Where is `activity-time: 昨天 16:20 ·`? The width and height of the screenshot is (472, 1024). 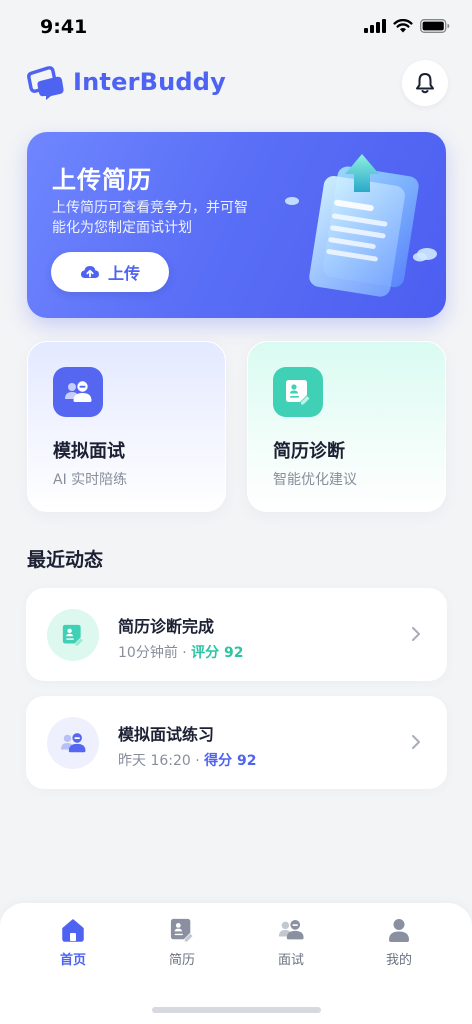 activity-time: 昨天 16:20 · is located at coordinates (161, 761).